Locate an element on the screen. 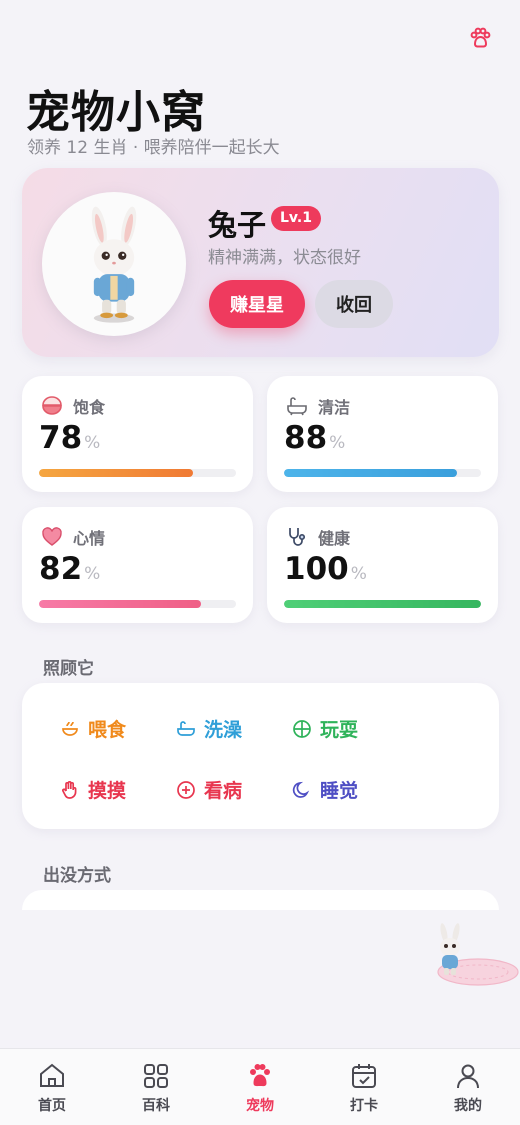 The height and width of the screenshot is (1125, 520). stat-label: 清洁 is located at coordinates (334, 407).